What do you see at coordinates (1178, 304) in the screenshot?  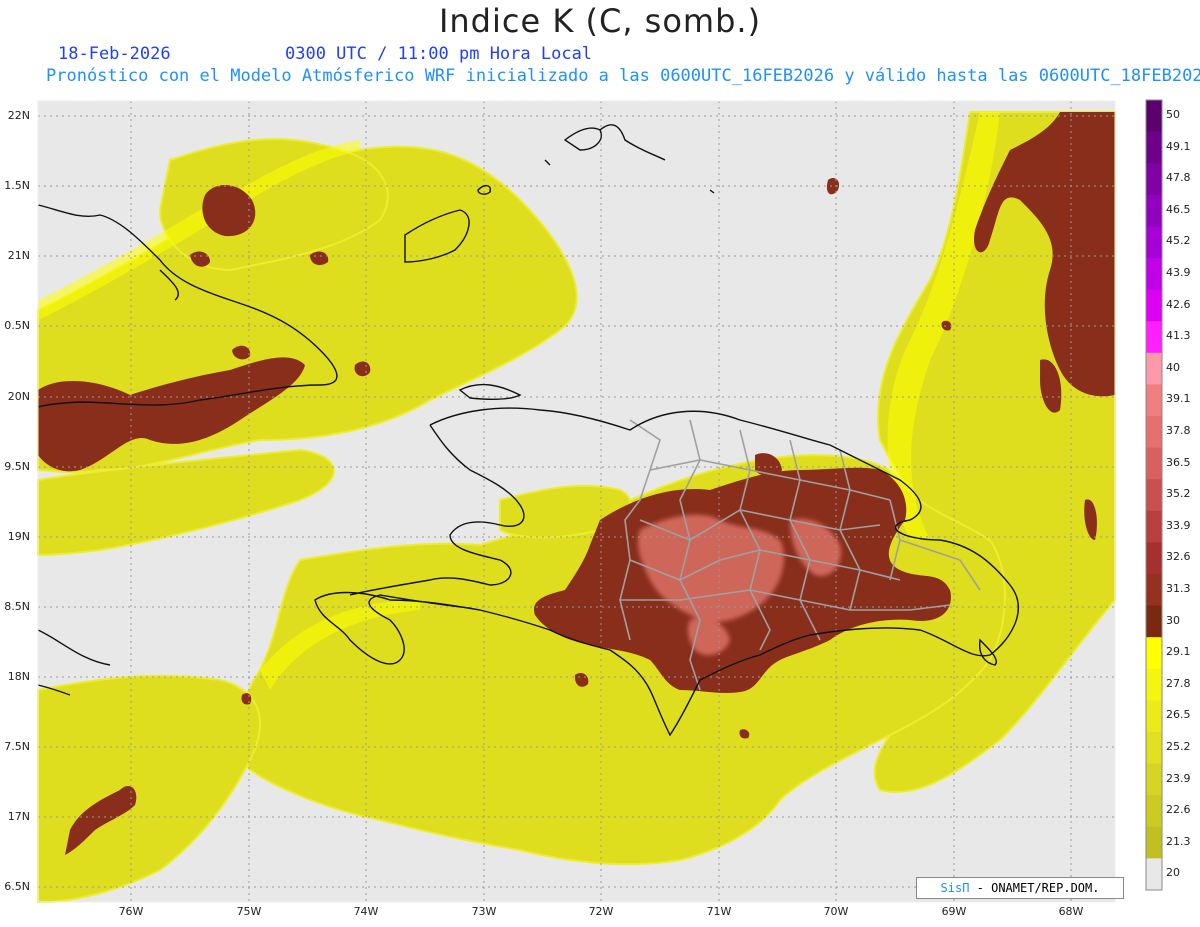 I see `colorbar-label: 42.6` at bounding box center [1178, 304].